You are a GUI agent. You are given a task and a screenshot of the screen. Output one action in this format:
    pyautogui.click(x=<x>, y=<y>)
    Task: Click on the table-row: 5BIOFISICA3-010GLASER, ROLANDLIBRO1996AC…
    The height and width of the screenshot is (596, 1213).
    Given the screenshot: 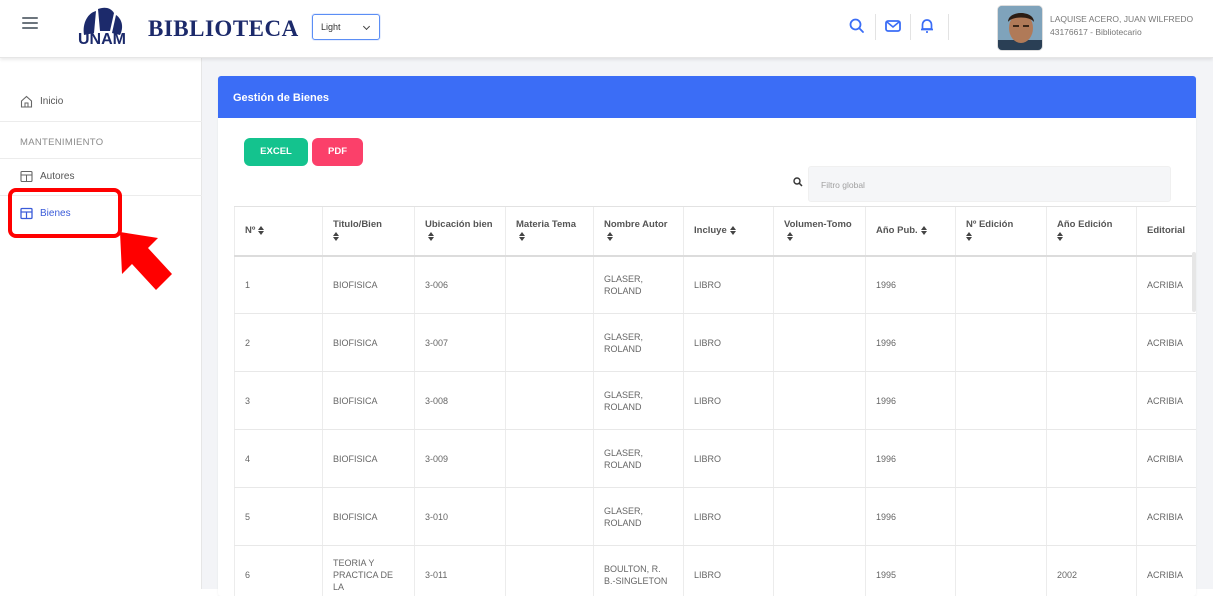 What is the action you would take?
    pyautogui.click(x=716, y=517)
    